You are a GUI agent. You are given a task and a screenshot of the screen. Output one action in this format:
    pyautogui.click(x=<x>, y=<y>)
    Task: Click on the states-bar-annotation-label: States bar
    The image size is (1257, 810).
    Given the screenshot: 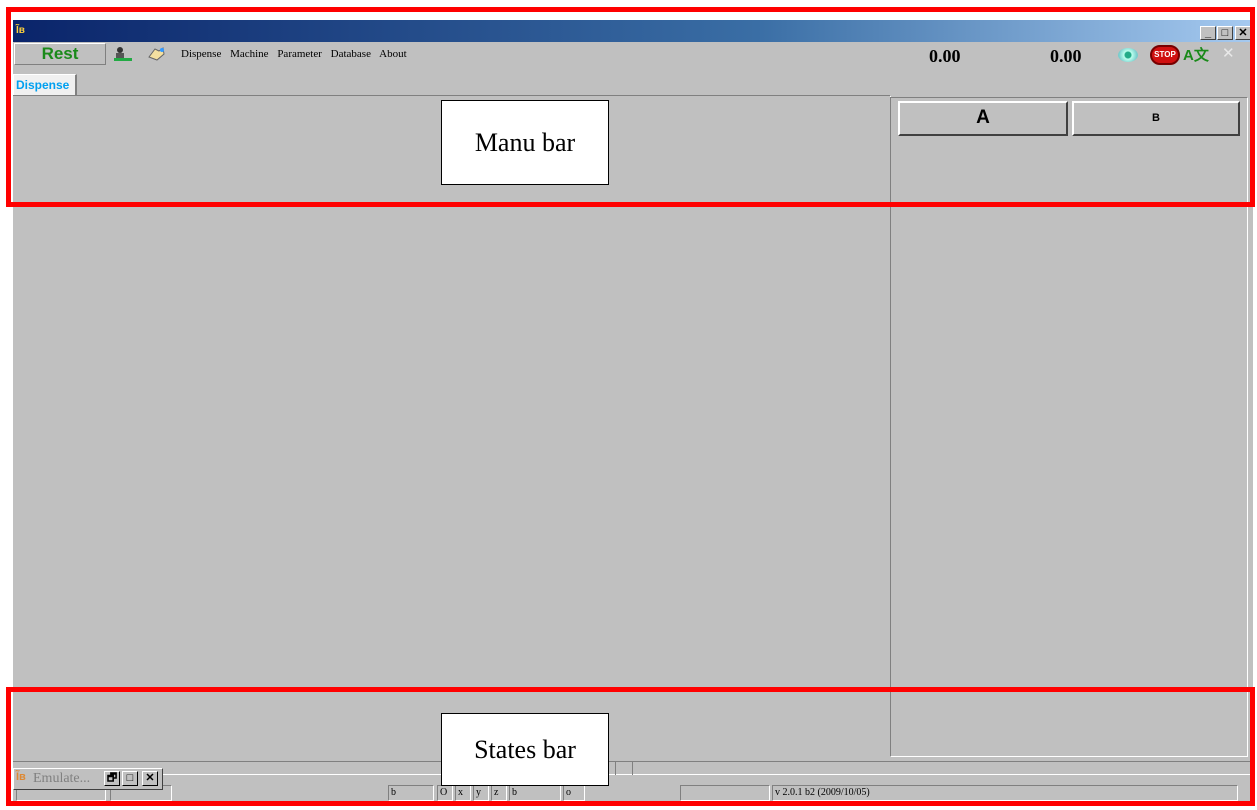 What is the action you would take?
    pyautogui.click(x=525, y=749)
    